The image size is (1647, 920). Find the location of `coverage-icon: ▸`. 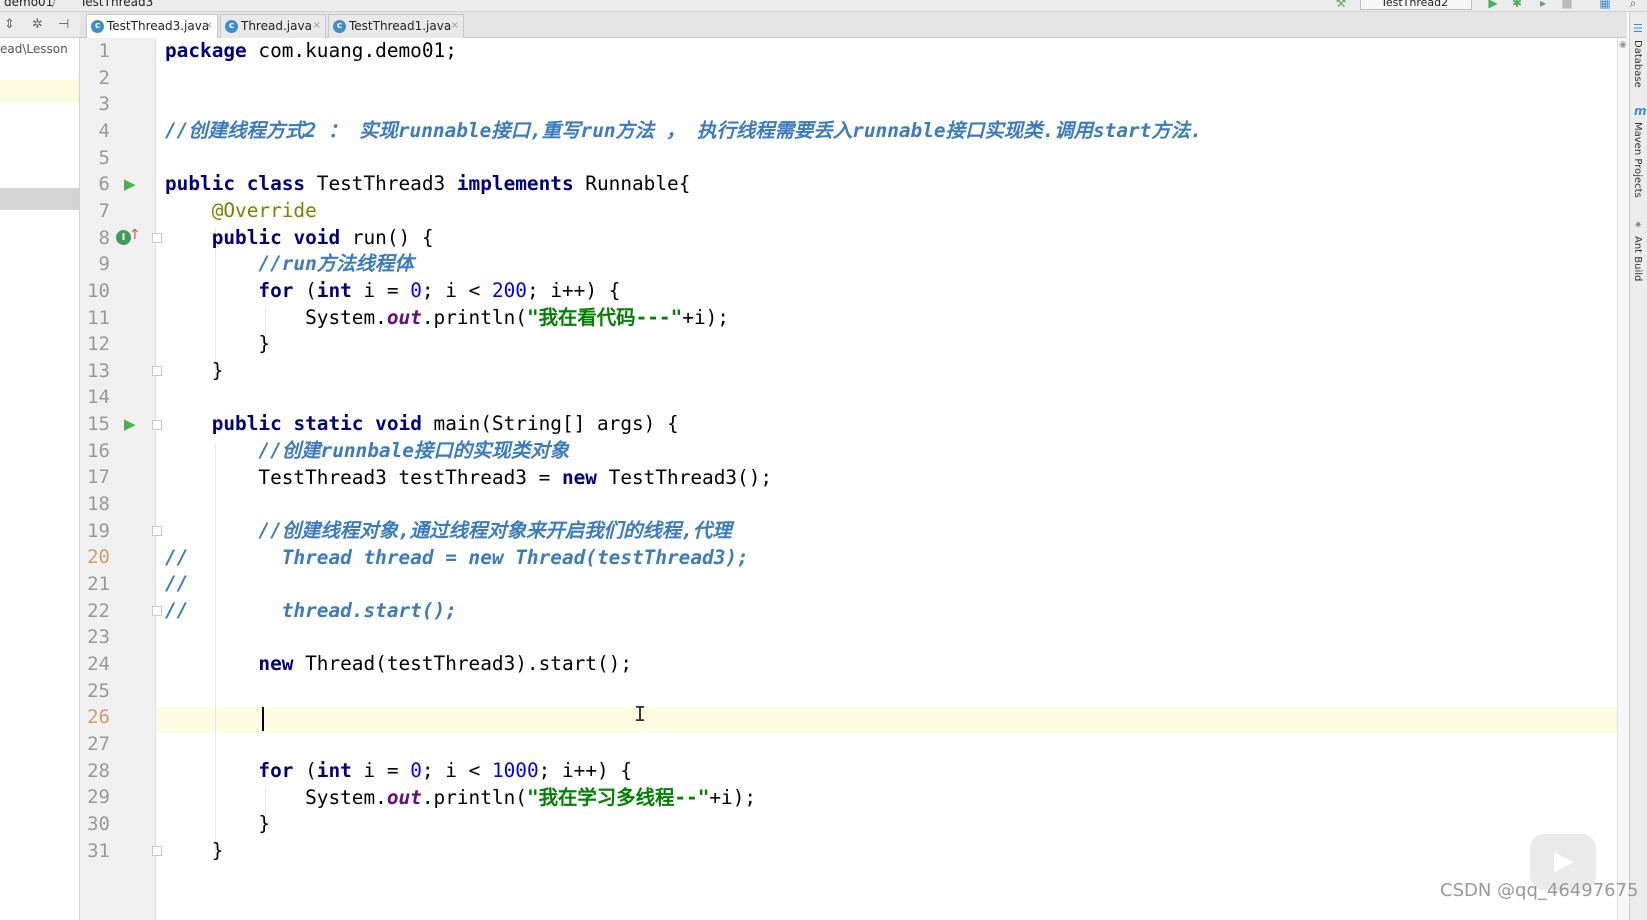

coverage-icon: ▸ is located at coordinates (1543, 4).